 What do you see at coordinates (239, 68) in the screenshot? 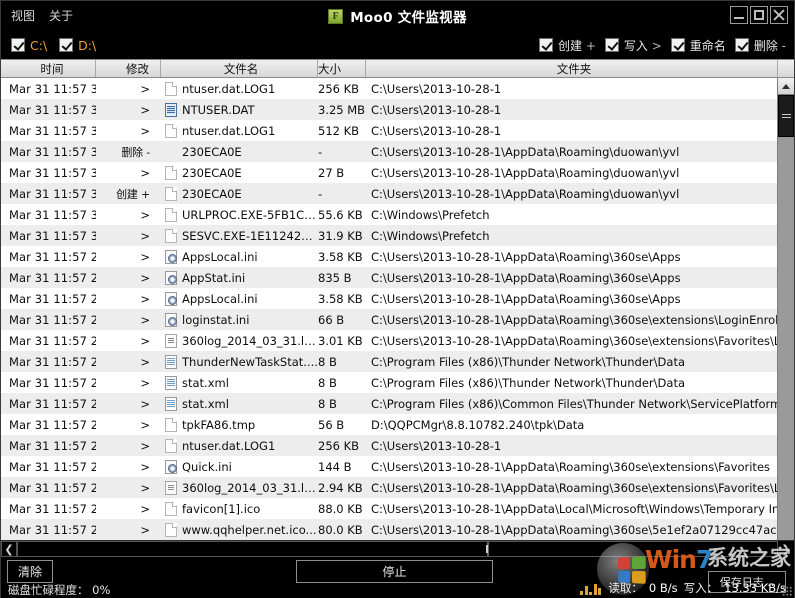
I see `column-header-filename: 文件名` at bounding box center [239, 68].